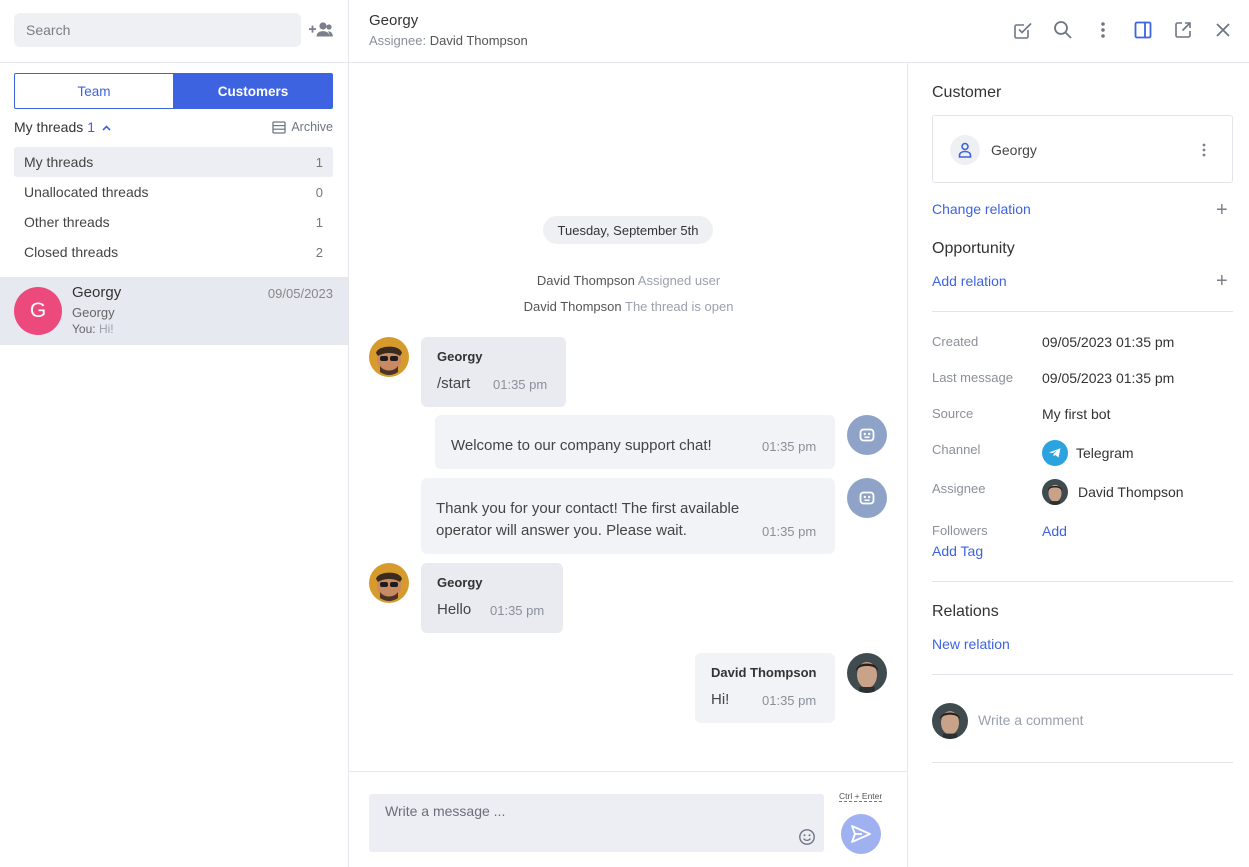  I want to click on system-event: David Thompson The thread is open, so click(628, 306).